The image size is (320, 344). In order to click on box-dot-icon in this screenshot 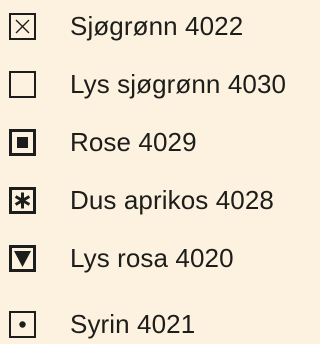, I will do `click(22, 324)`.